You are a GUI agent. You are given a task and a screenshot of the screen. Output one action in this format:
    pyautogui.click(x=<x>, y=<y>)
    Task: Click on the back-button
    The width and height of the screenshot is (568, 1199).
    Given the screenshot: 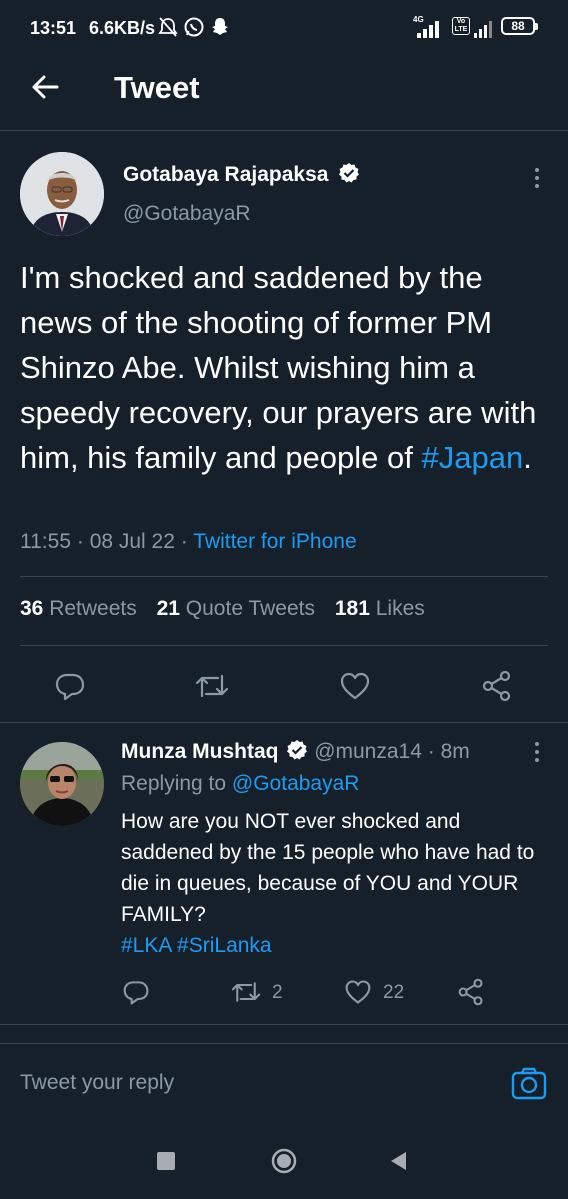 What is the action you would take?
    pyautogui.click(x=45, y=87)
    